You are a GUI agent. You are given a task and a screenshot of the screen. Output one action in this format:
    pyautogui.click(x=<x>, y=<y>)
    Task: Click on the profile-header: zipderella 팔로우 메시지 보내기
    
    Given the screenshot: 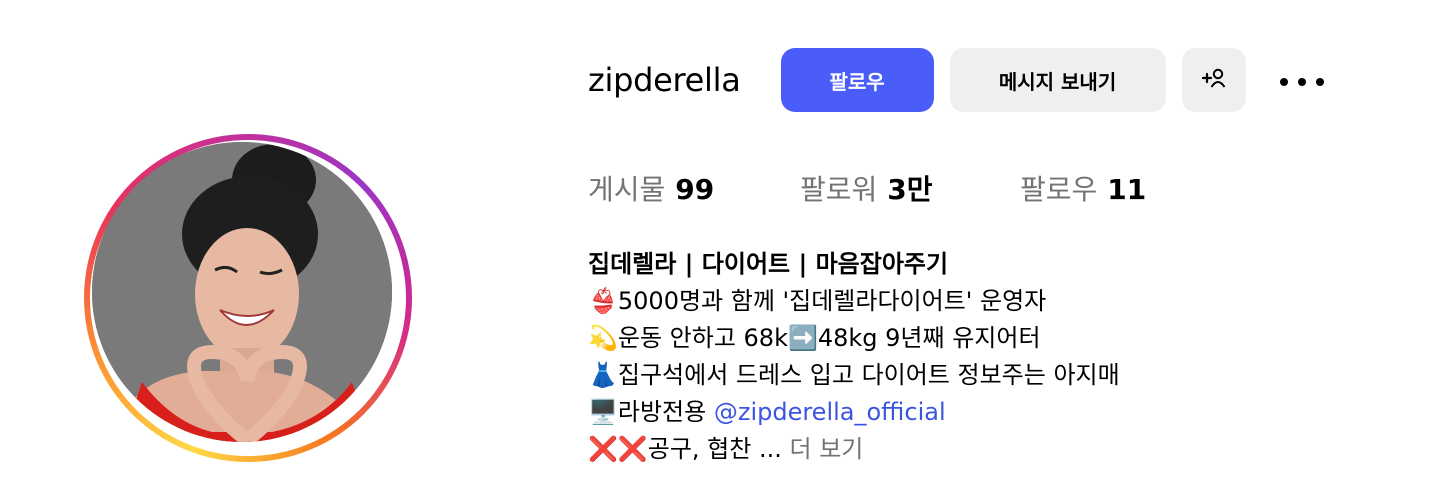 What is the action you would take?
    pyautogui.click(x=961, y=80)
    